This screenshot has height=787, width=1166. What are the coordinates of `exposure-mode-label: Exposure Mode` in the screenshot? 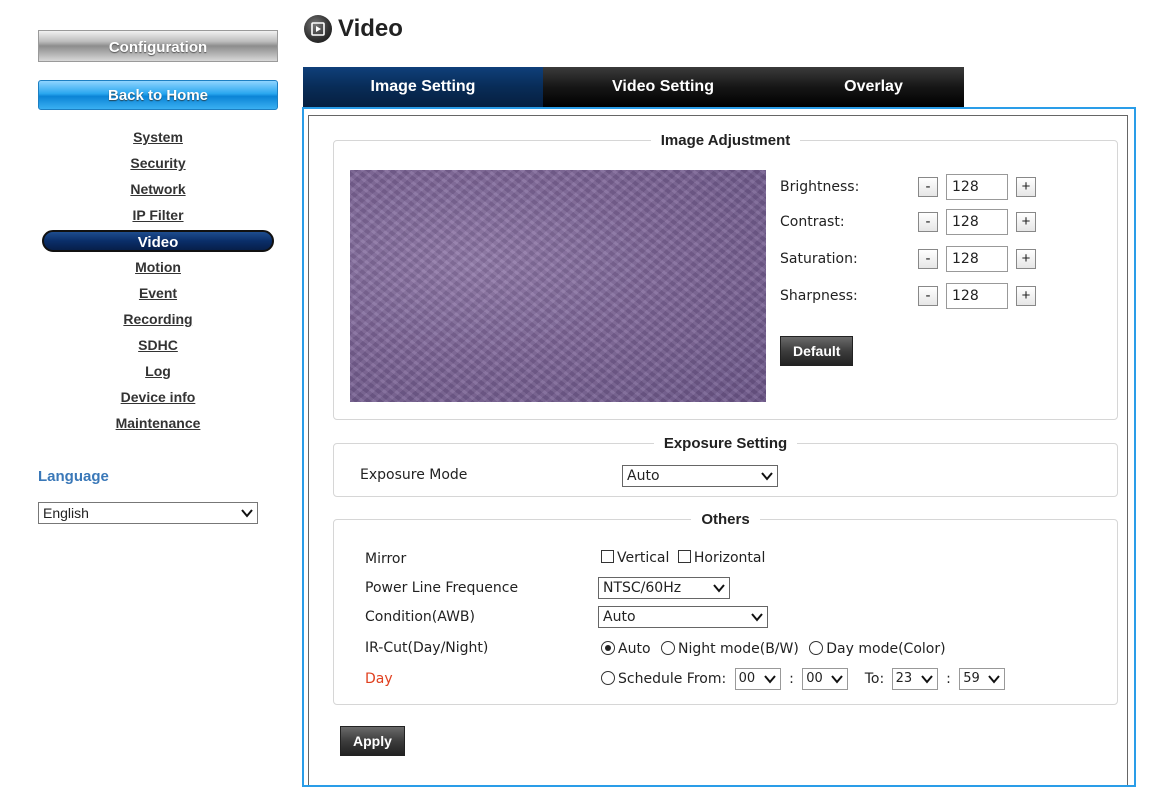 It's located at (414, 475).